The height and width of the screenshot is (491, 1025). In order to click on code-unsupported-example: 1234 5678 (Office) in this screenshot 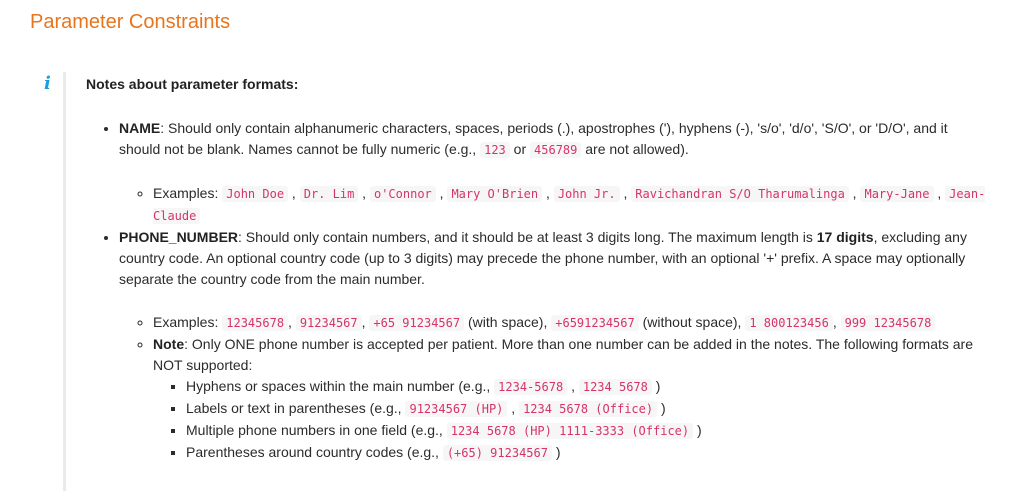, I will do `click(588, 409)`.